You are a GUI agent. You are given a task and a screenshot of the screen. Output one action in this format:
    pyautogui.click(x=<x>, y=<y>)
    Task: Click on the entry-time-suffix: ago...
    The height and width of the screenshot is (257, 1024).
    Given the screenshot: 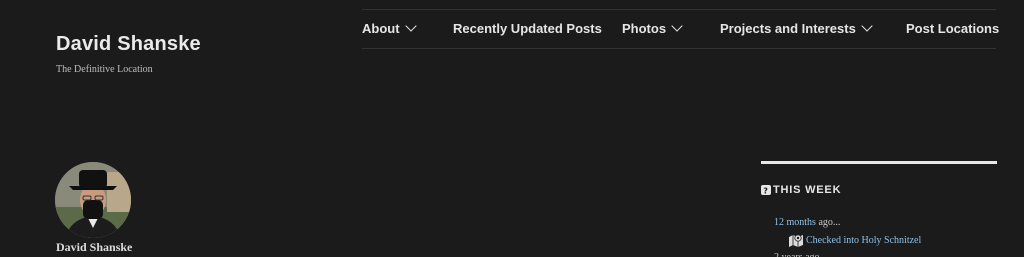 What is the action you would take?
    pyautogui.click(x=828, y=222)
    